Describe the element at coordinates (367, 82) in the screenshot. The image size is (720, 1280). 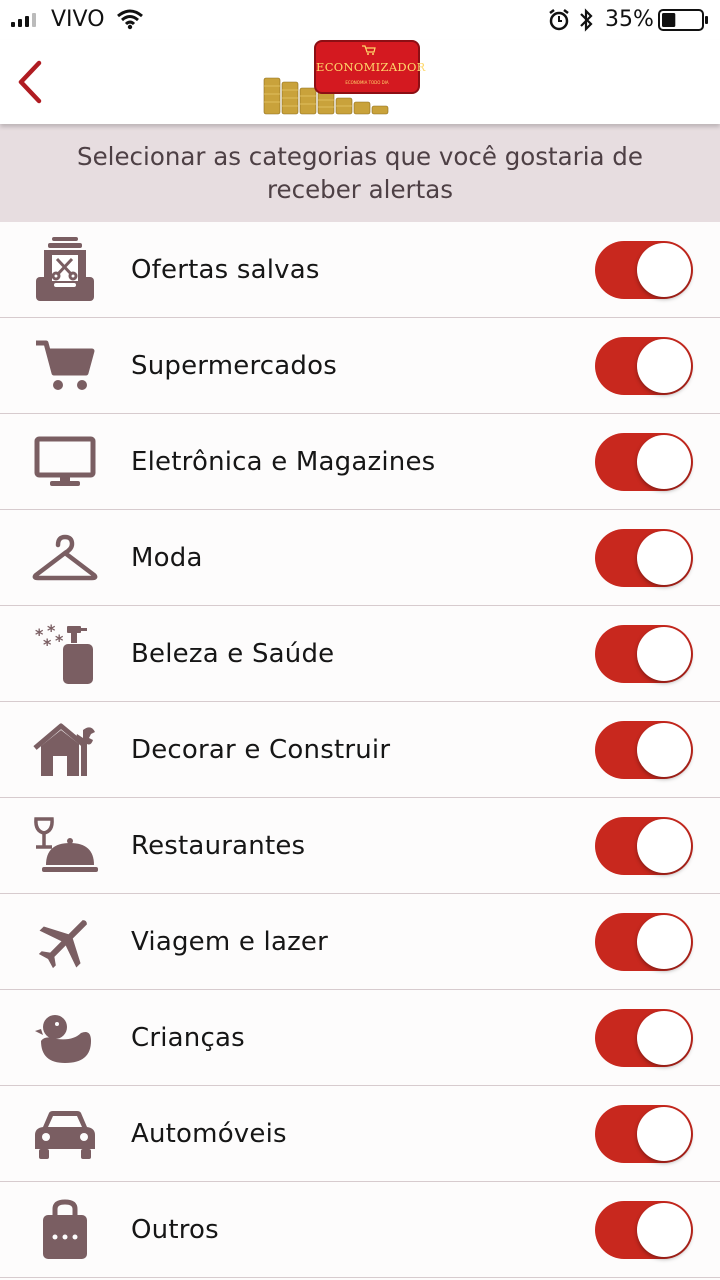
I see `logo-subtext: ECONOMIA TODO DIA` at that location.